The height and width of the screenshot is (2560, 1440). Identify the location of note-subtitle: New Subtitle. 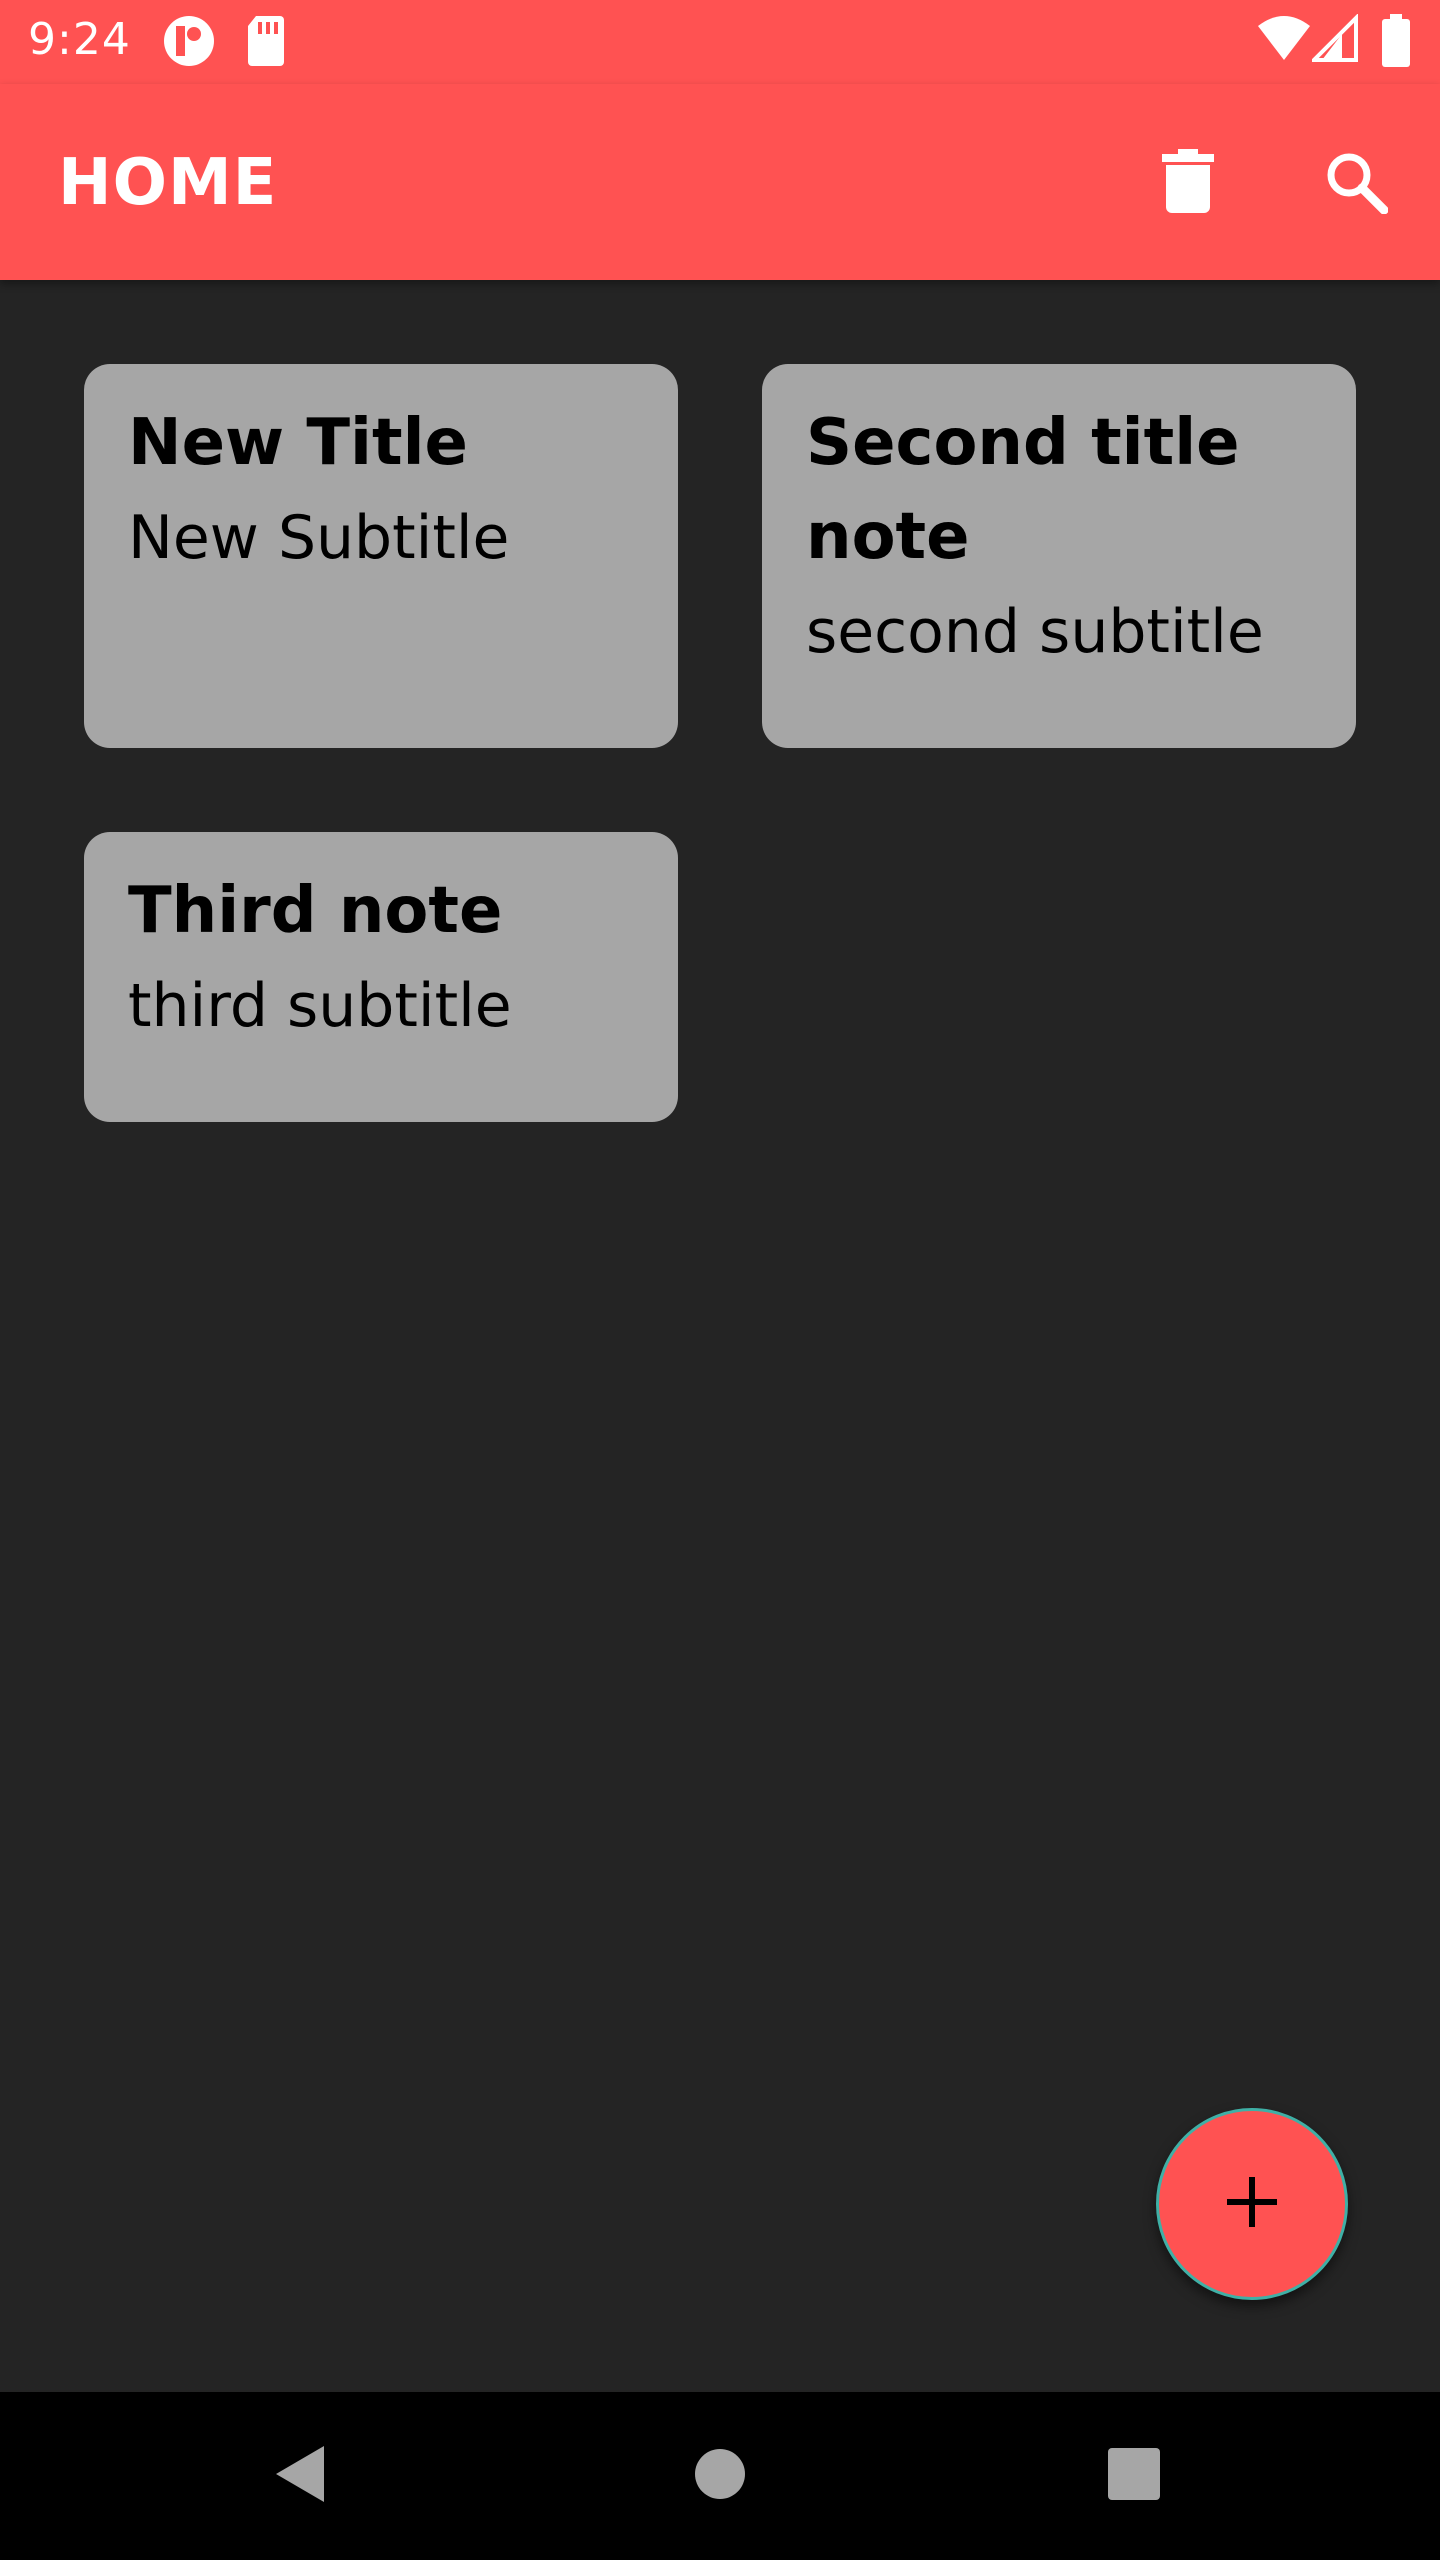
(319, 538).